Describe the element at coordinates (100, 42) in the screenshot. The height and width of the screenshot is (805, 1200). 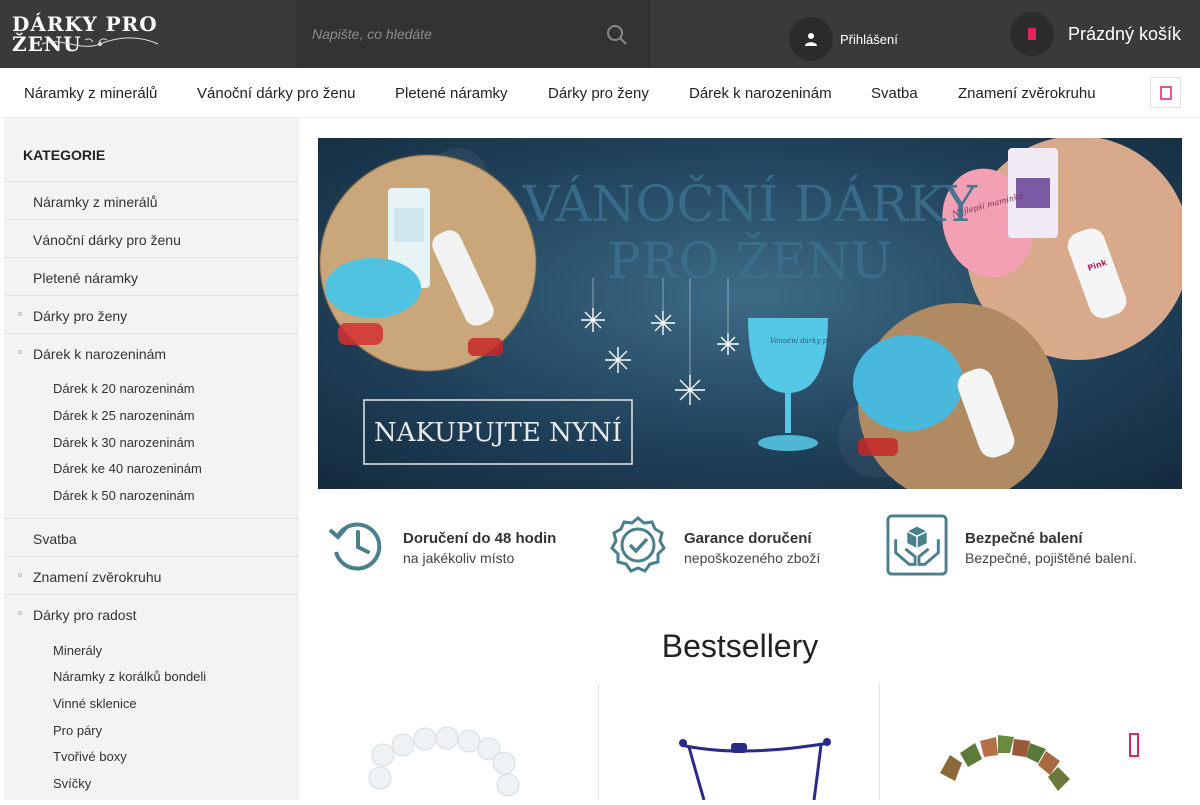
I see `logo-swirl-icon` at that location.